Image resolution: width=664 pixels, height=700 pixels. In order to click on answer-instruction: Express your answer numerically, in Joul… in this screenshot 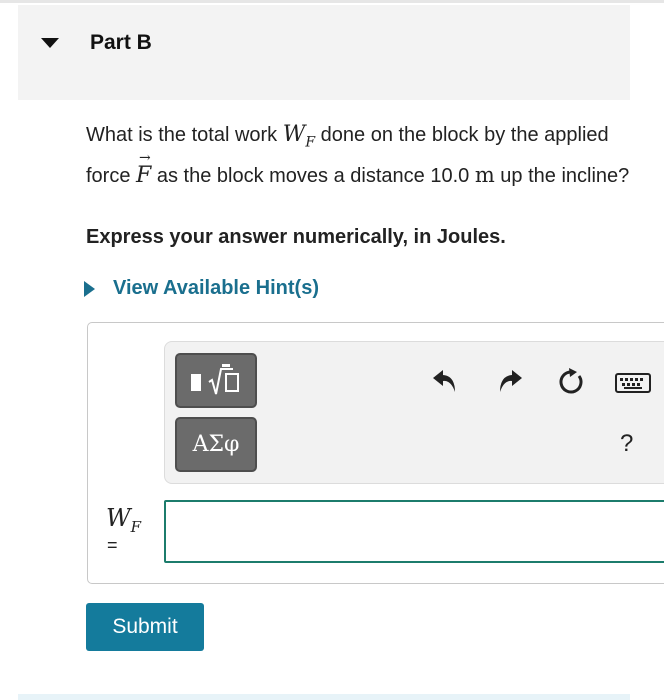, I will do `click(296, 237)`.